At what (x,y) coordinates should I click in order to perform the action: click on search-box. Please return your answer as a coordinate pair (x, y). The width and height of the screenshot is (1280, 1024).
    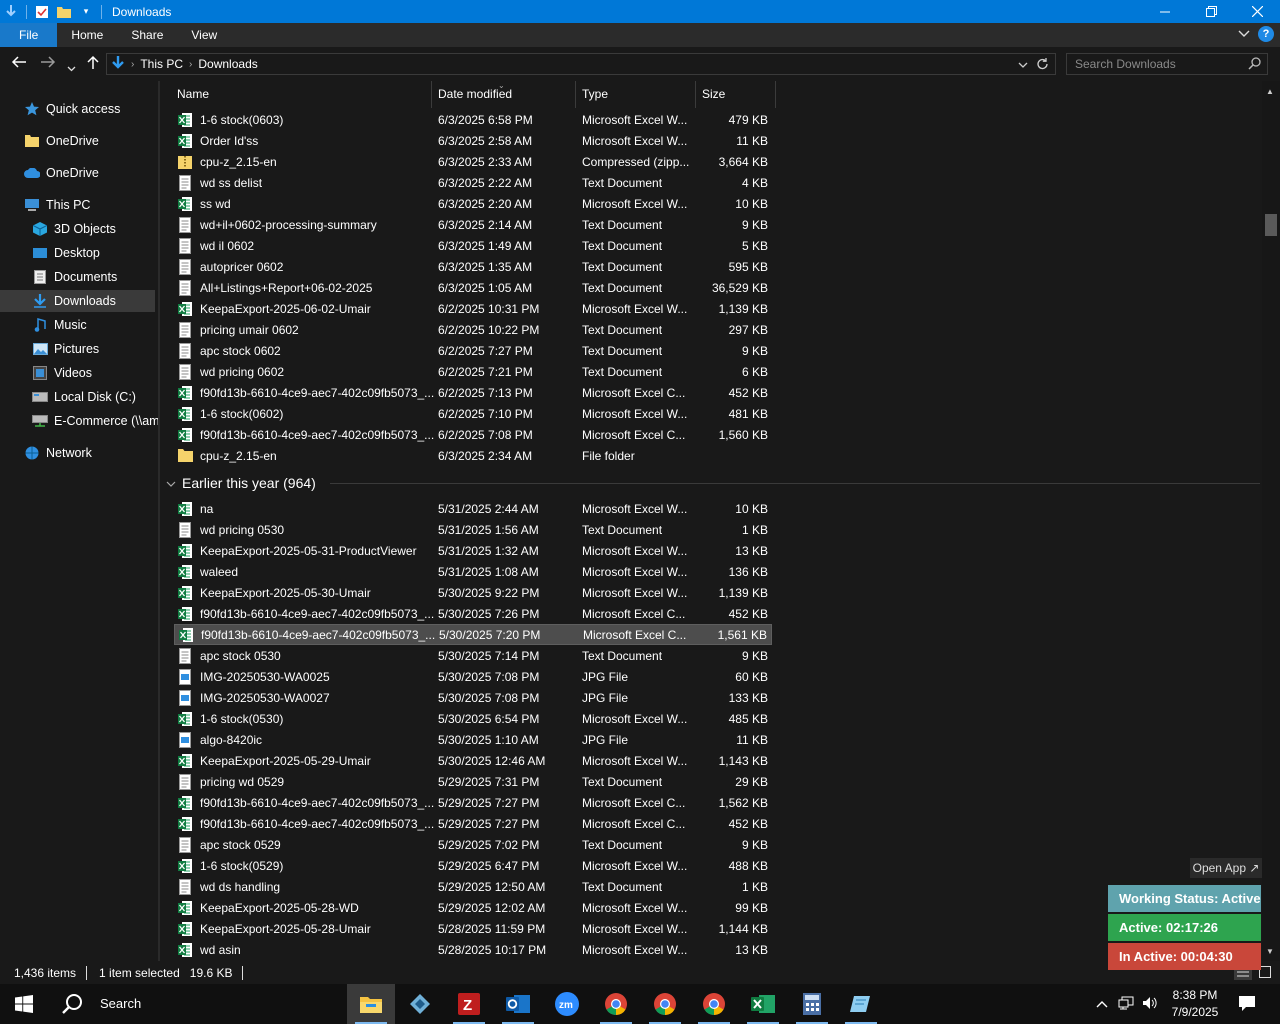
    Looking at the image, I should click on (1167, 64).